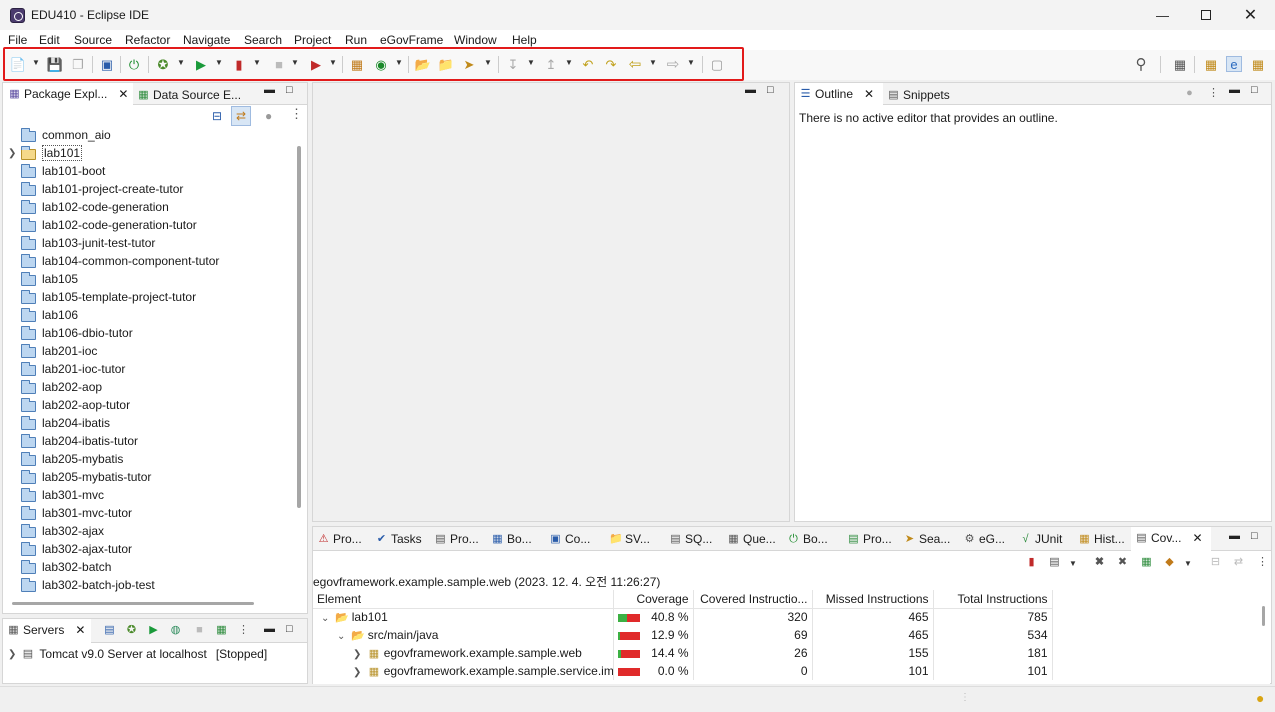  What do you see at coordinates (133, 603) in the screenshot?
I see `tree-horizontal-scrollbar` at bounding box center [133, 603].